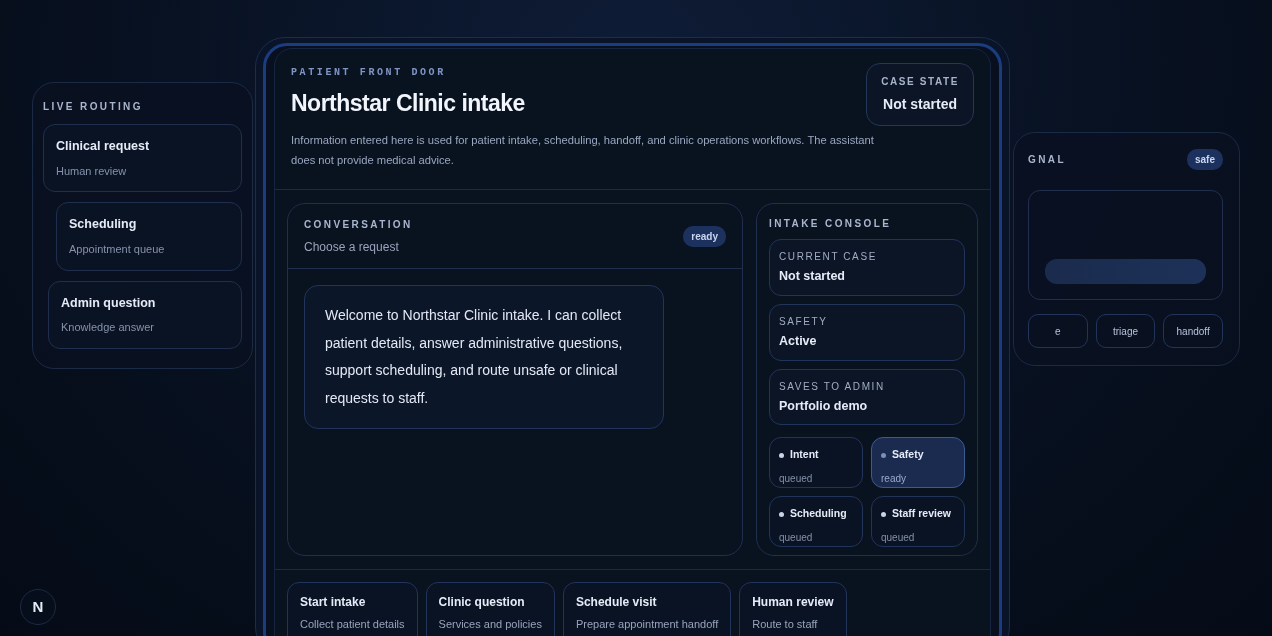 This screenshot has height=636, width=1272. What do you see at coordinates (704, 236) in the screenshot?
I see `status-badge: ready` at bounding box center [704, 236].